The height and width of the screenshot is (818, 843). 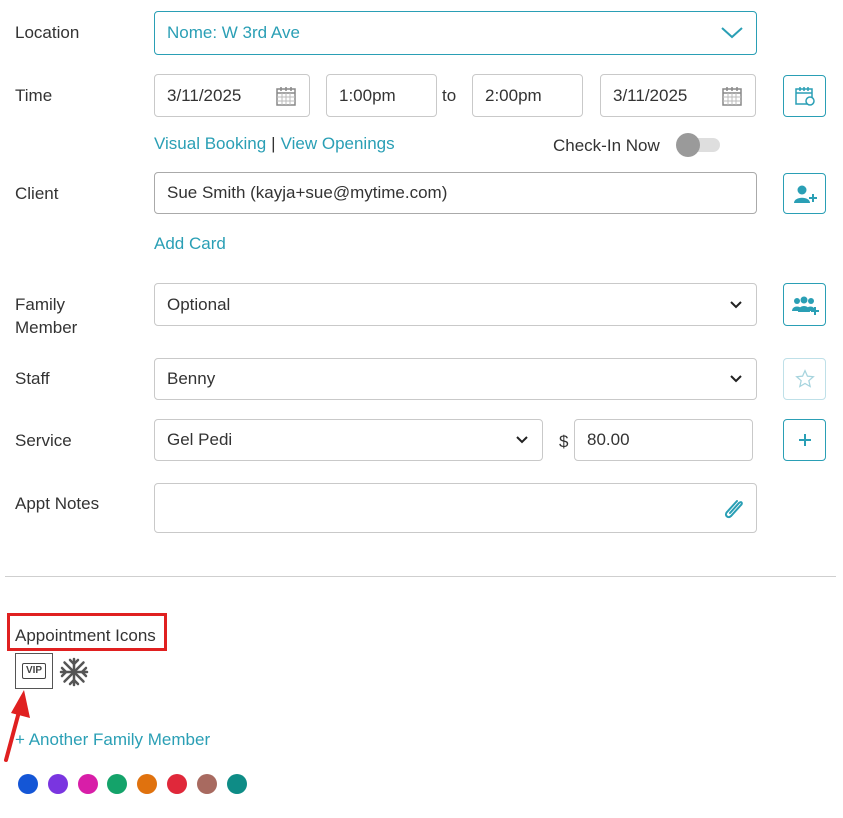 What do you see at coordinates (43, 440) in the screenshot?
I see `service-label: Service` at bounding box center [43, 440].